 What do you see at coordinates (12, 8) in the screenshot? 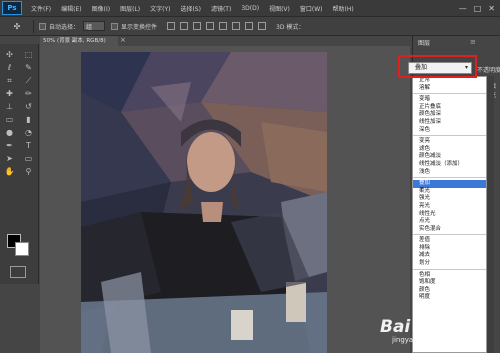
I see `photoshop-logo: Ps` at bounding box center [12, 8].